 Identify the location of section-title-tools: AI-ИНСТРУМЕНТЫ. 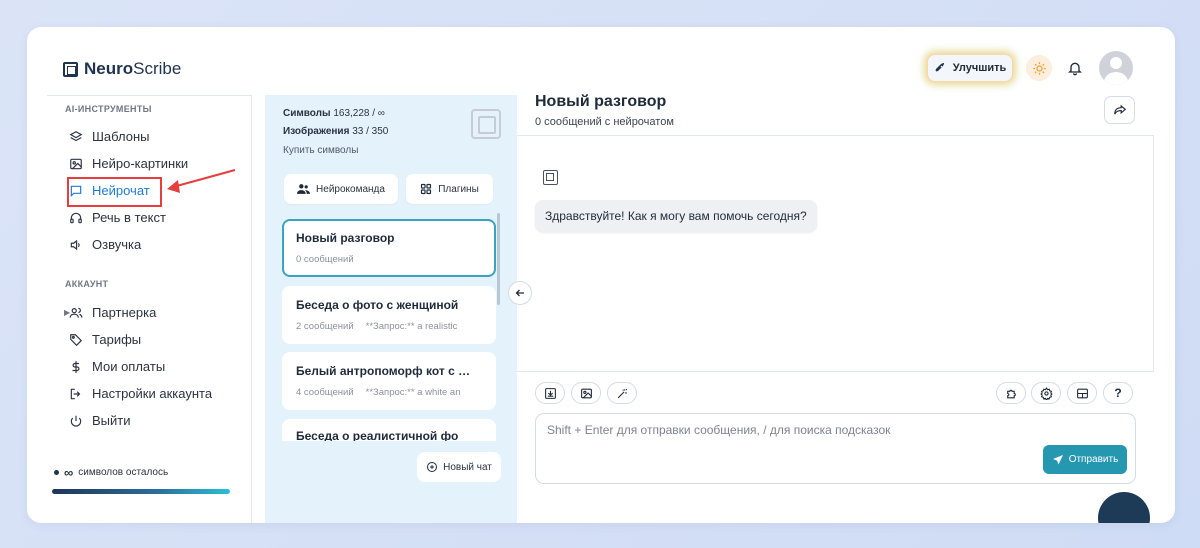
(108, 109).